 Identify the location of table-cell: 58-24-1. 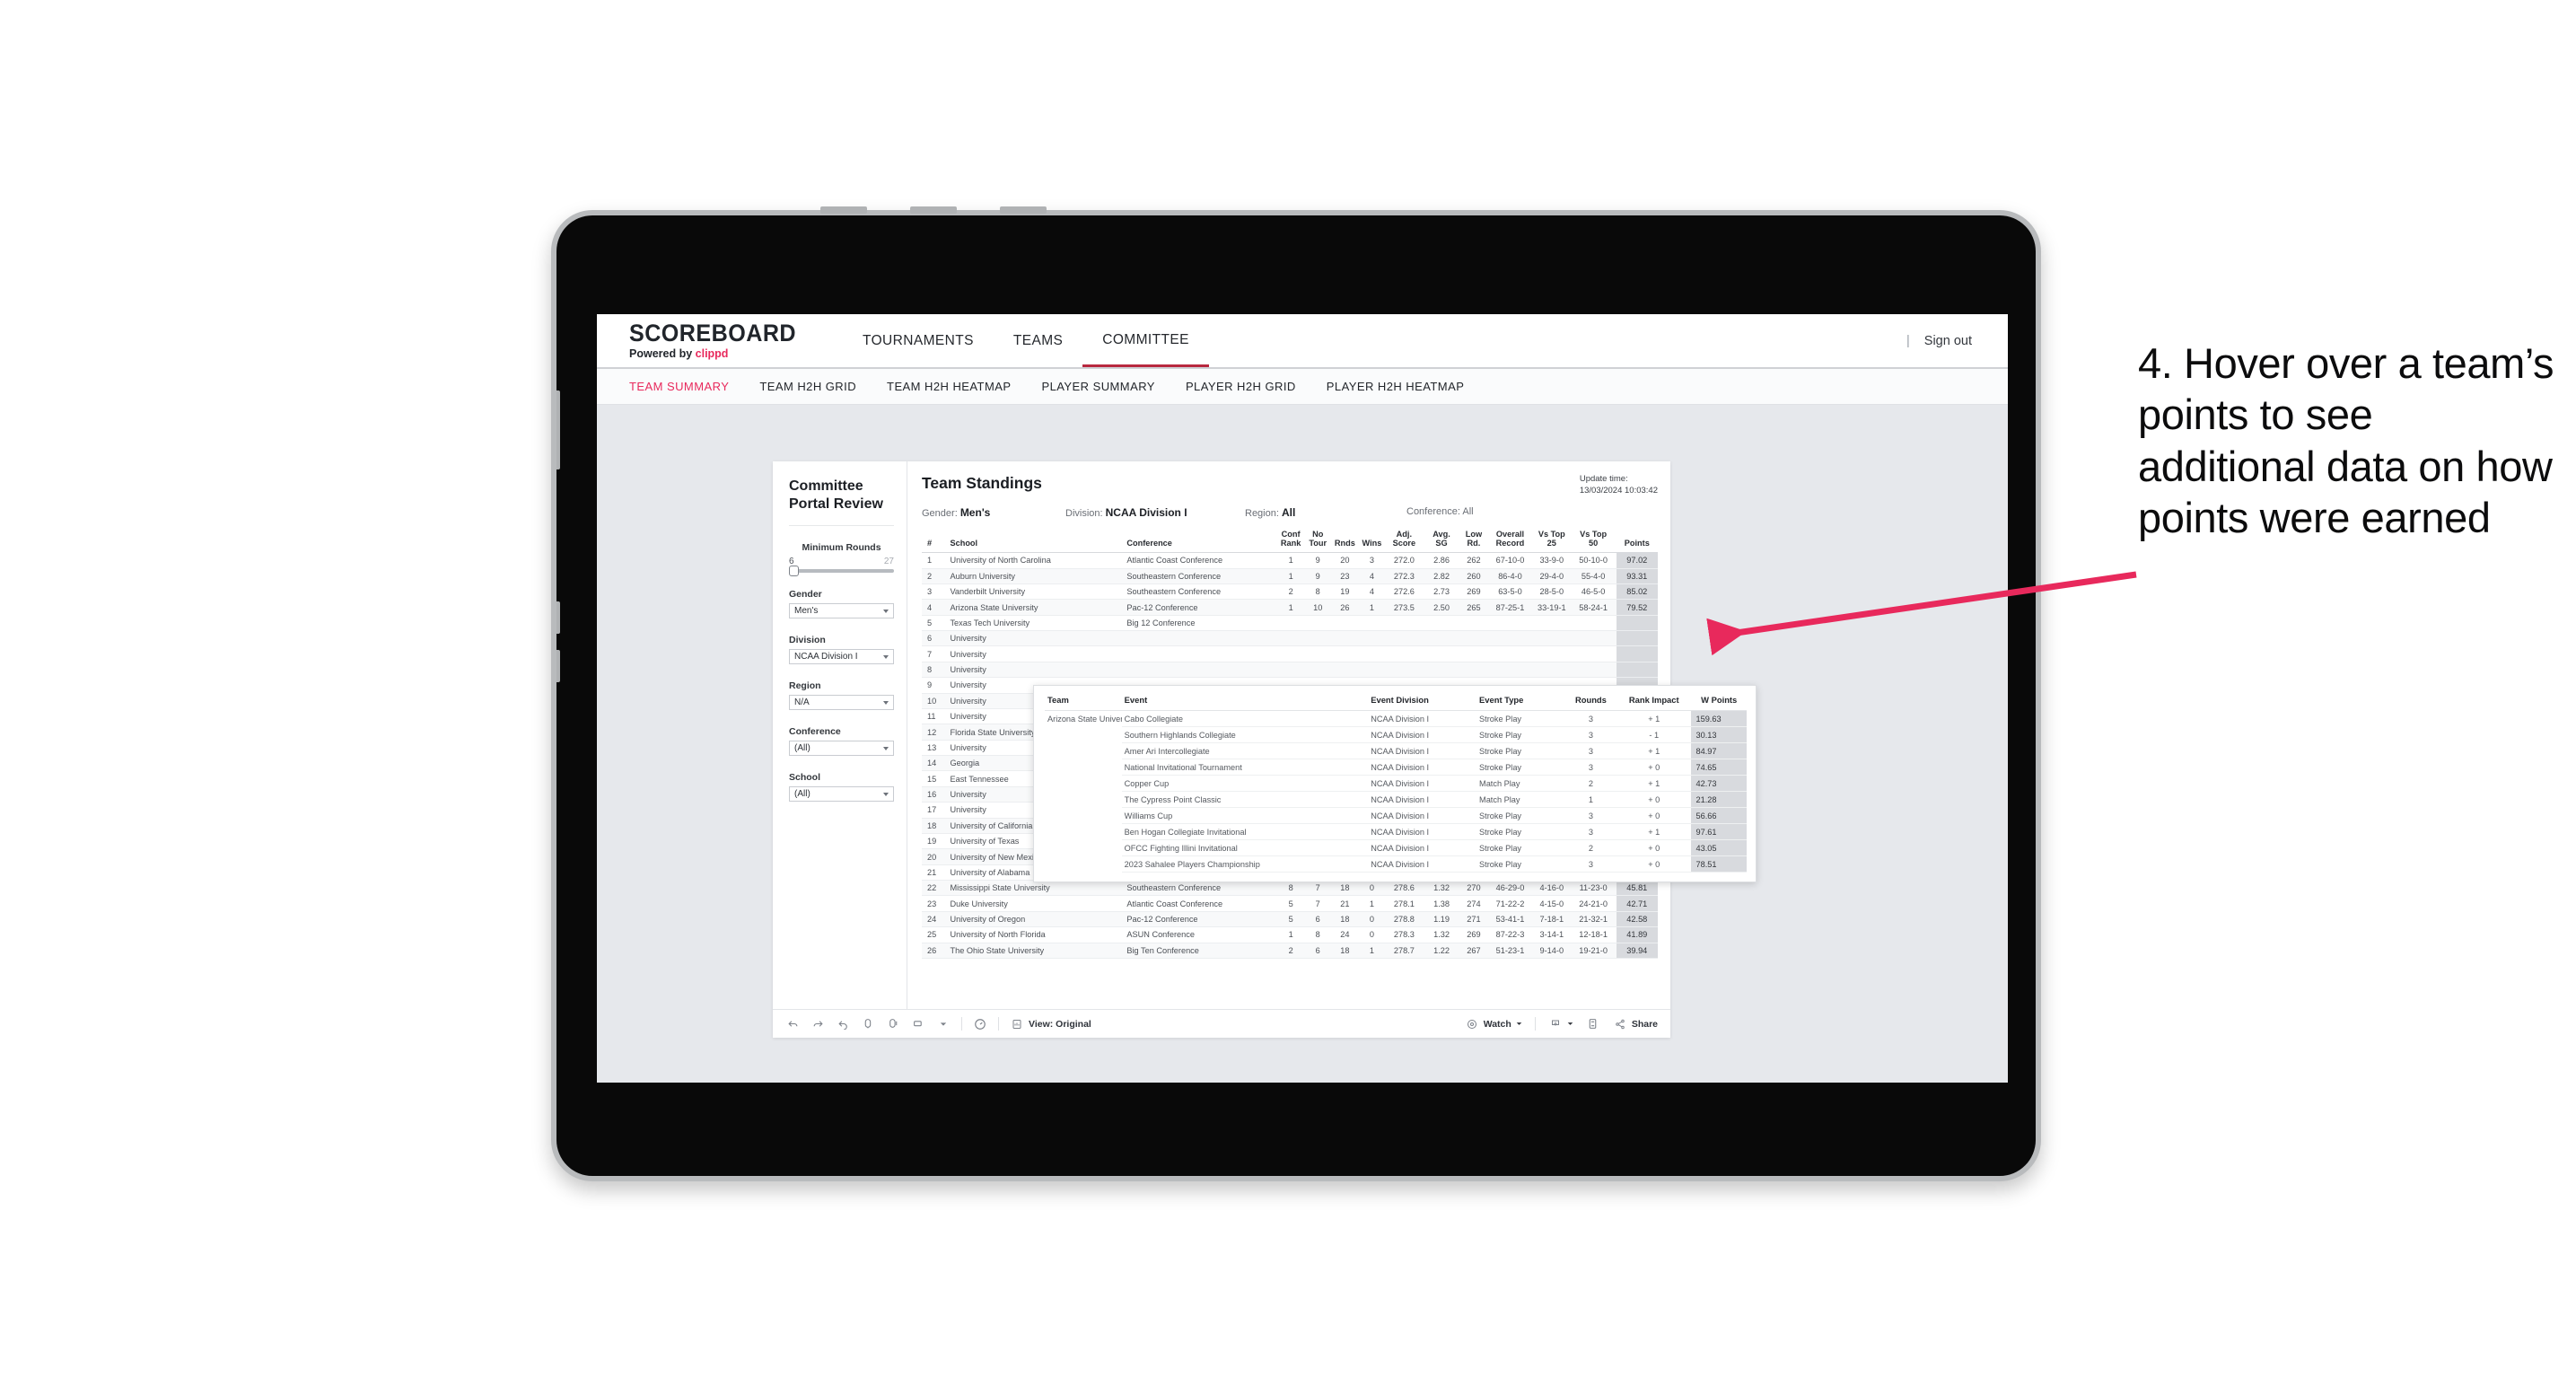
(1593, 607).